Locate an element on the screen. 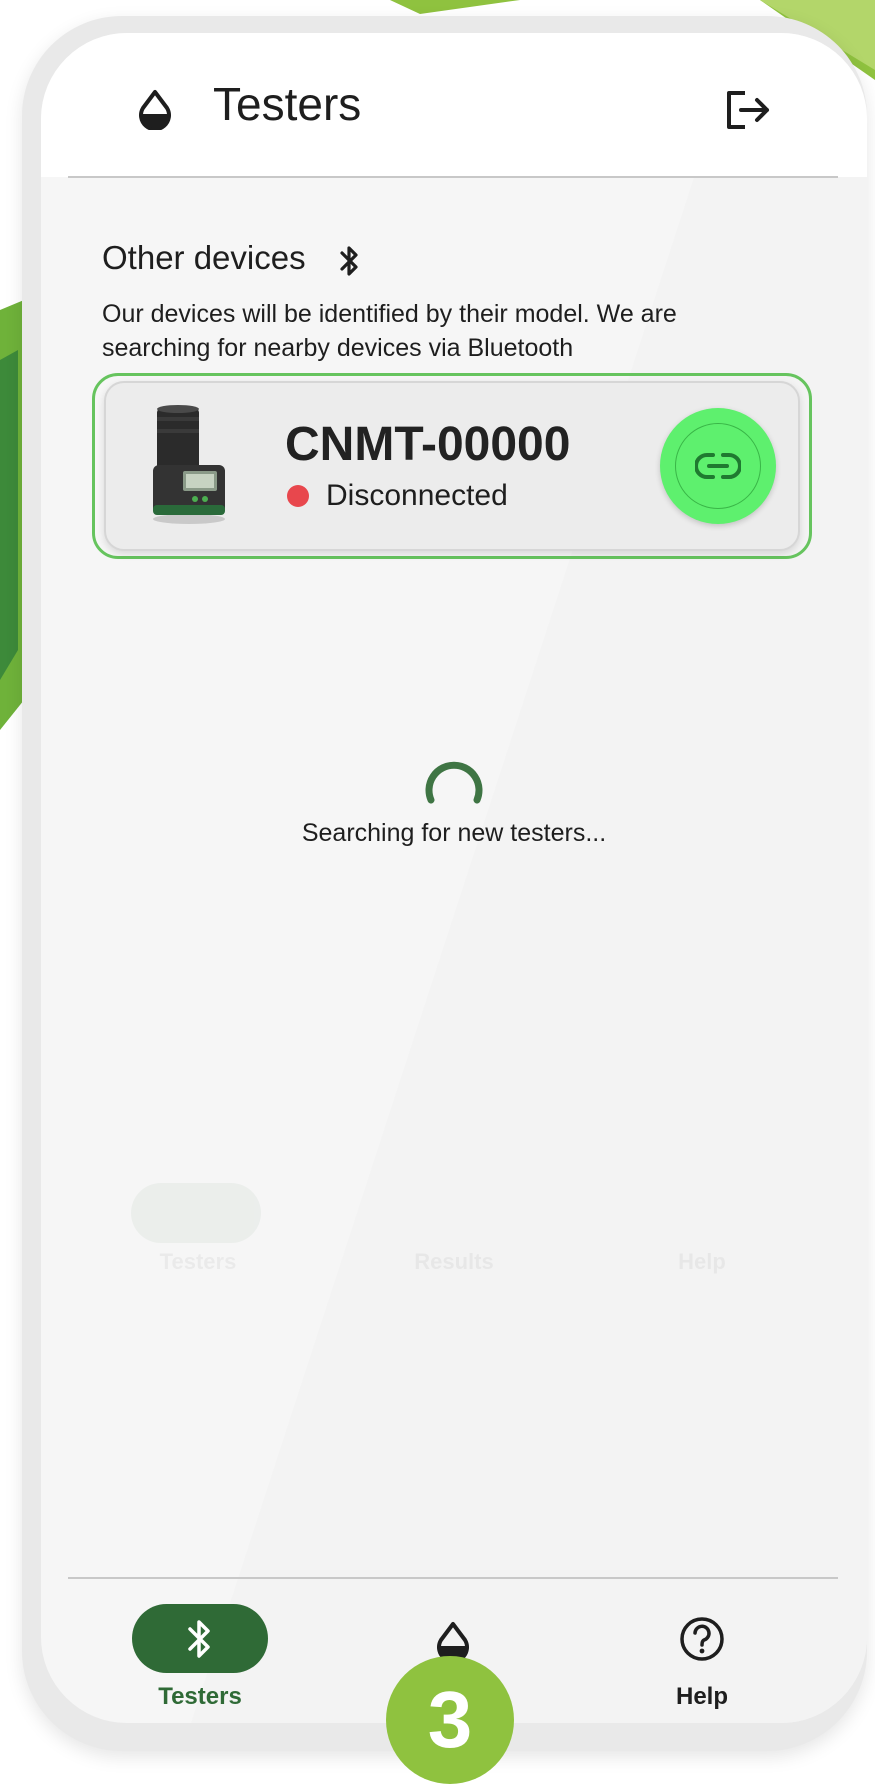  header-divider is located at coordinates (453, 177).